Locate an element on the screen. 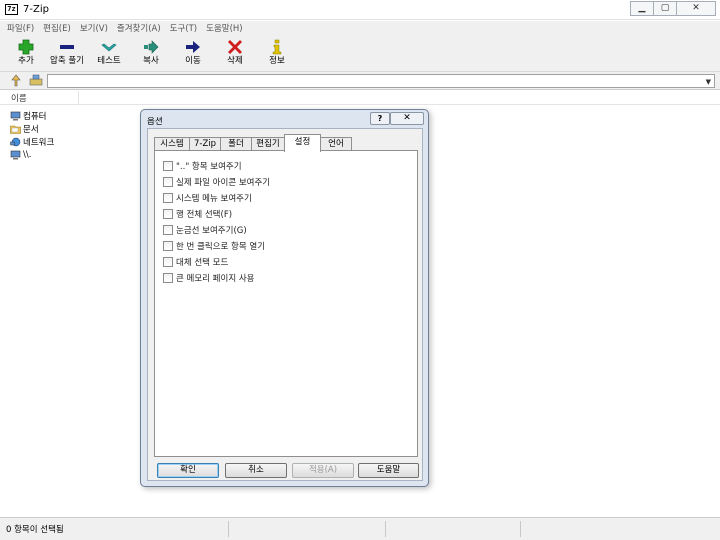 The width and height of the screenshot is (720, 540). extract-button: 압축 풀기 is located at coordinates (67, 54).